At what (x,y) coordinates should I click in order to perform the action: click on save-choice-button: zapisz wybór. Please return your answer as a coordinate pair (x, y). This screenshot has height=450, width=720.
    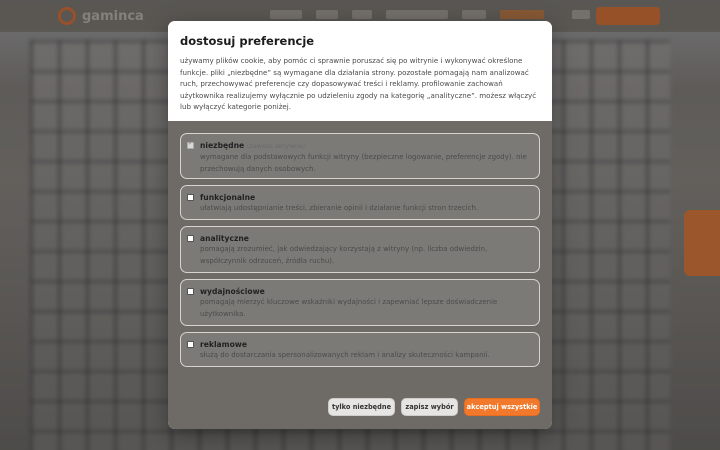
    Looking at the image, I should click on (429, 407).